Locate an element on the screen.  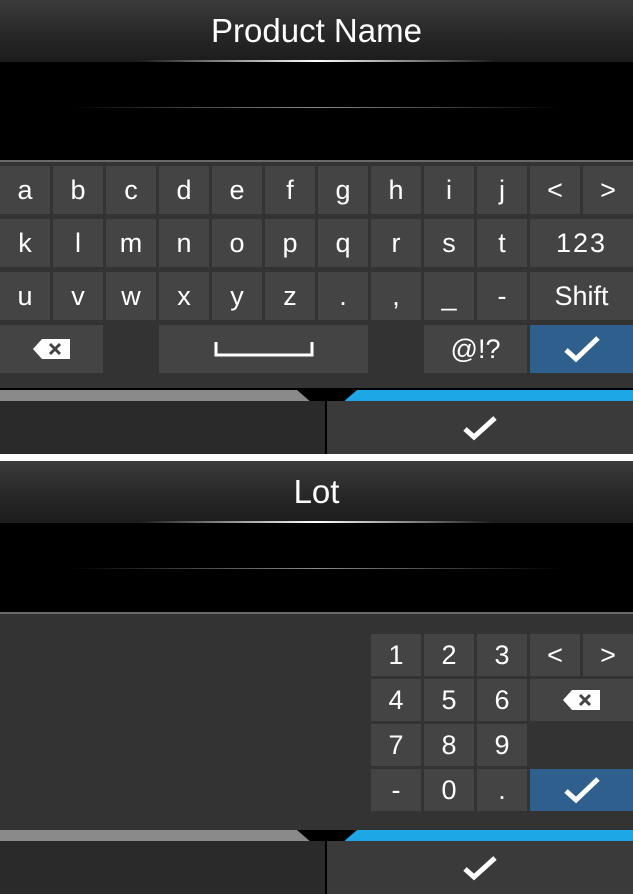
key-0: 0 is located at coordinates (449, 790).